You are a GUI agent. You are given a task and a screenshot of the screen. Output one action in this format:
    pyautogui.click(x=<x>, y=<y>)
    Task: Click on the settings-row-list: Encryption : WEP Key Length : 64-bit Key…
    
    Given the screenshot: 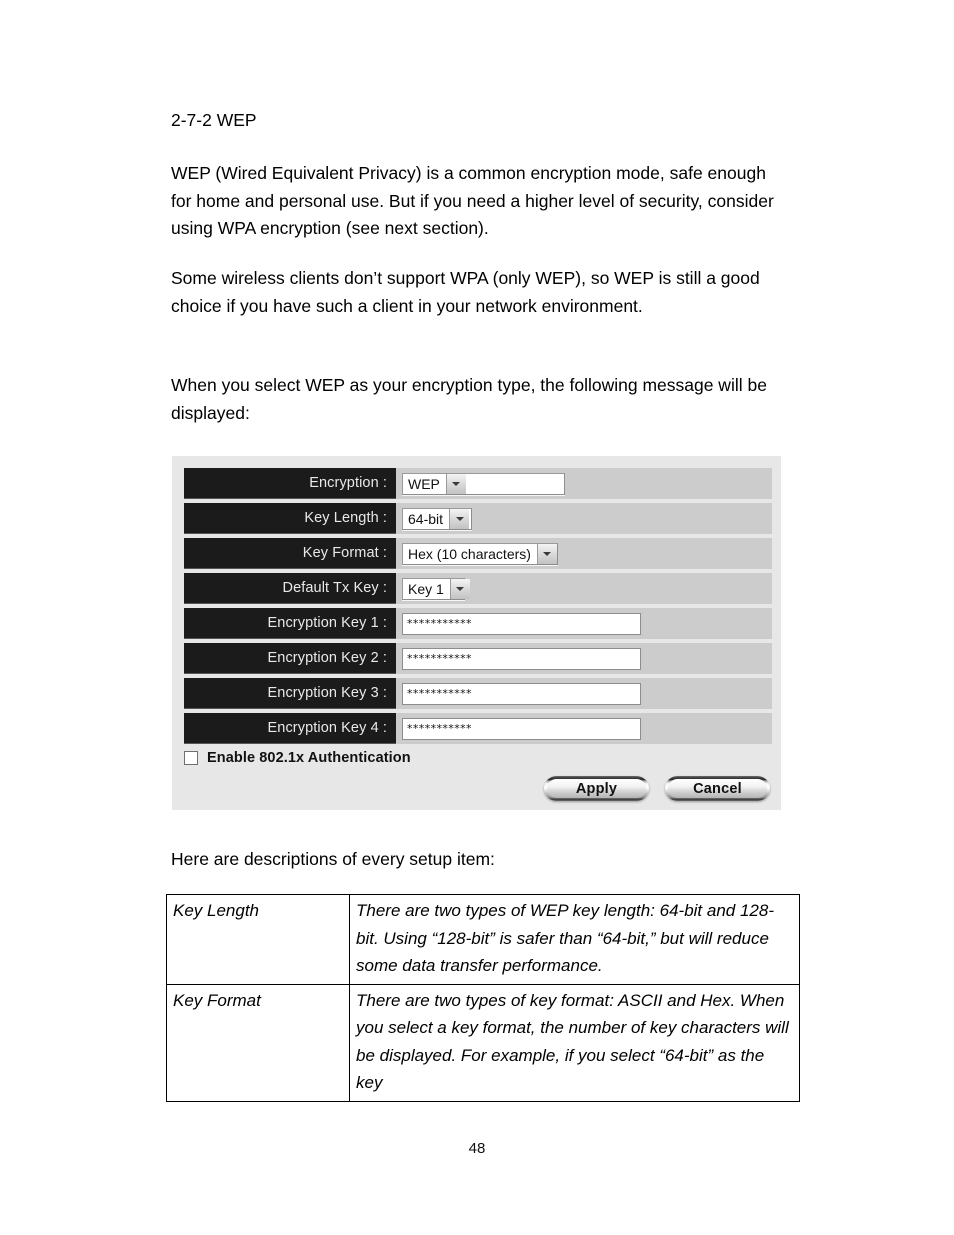 What is the action you would take?
    pyautogui.click(x=476, y=608)
    